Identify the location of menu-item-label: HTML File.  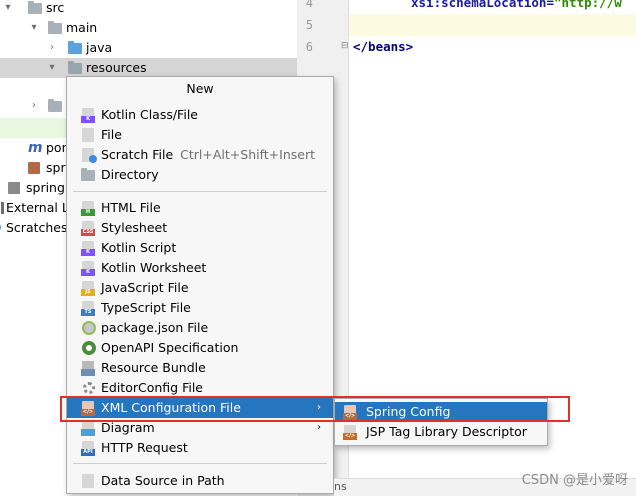
(131, 207).